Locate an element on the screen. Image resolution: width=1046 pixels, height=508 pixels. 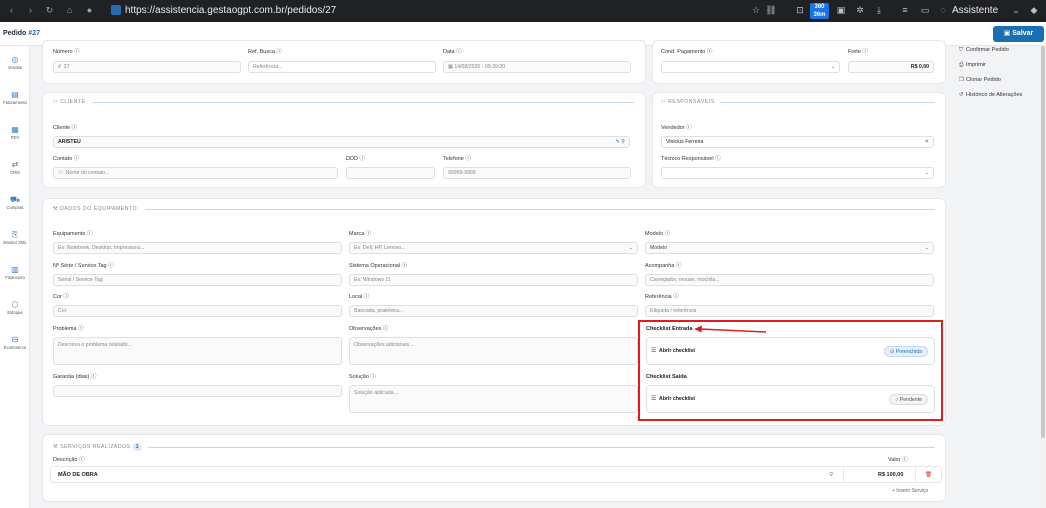
search-icon: ⚲ is located at coordinates (831, 475).